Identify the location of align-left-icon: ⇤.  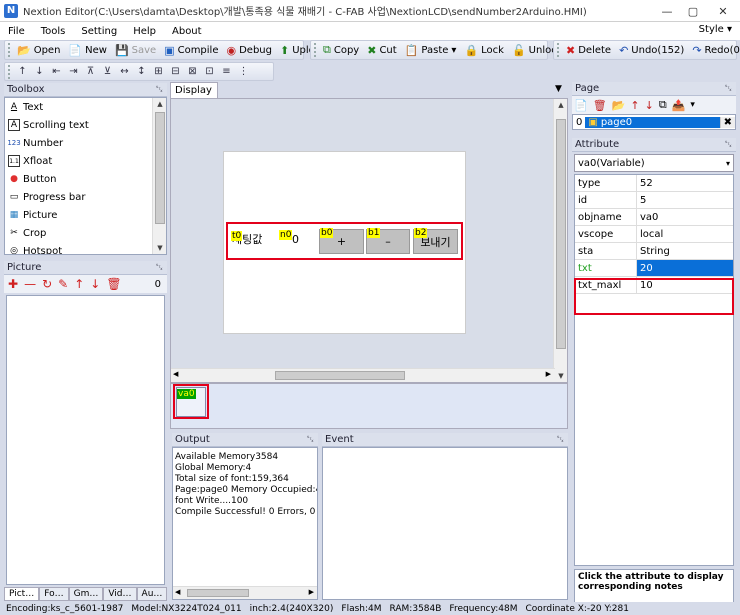
(56, 71).